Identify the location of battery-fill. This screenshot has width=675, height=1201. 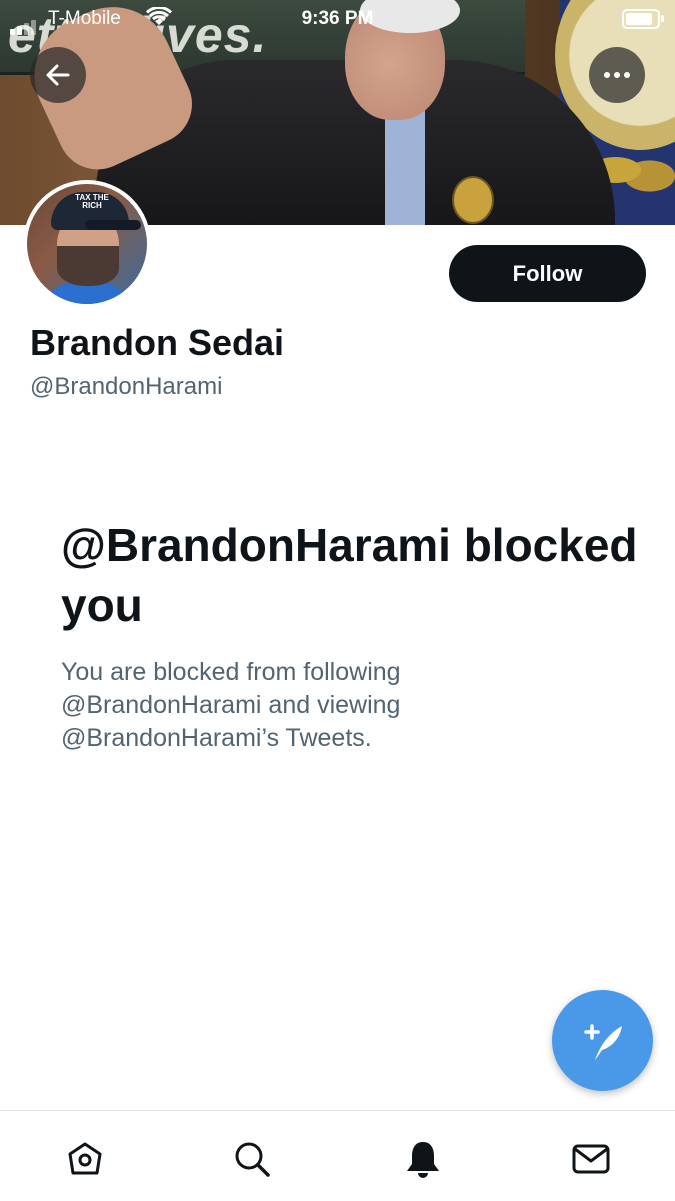
(639, 19).